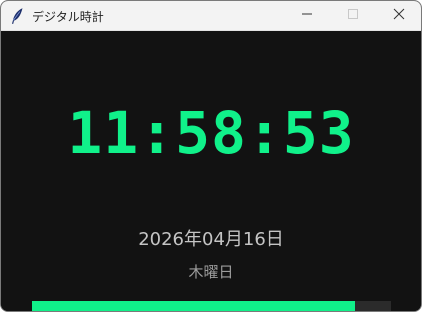 This screenshot has width=422, height=312. I want to click on date-display: 2026年04月16日, so click(211, 239).